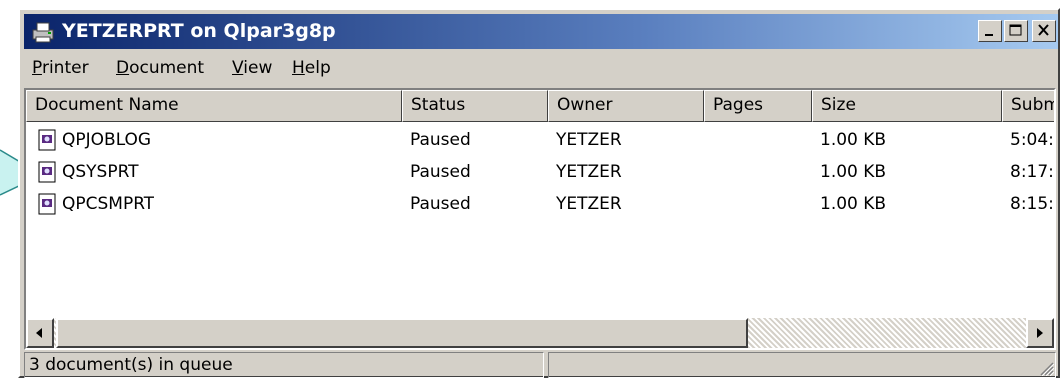 The width and height of the screenshot is (1060, 378). Describe the element at coordinates (541, 69) in the screenshot. I see `menu-bar: Printer Document View Help` at that location.